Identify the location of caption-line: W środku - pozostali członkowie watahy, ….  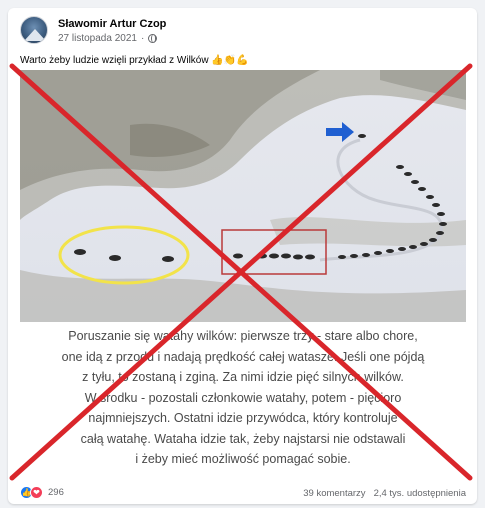
(243, 397).